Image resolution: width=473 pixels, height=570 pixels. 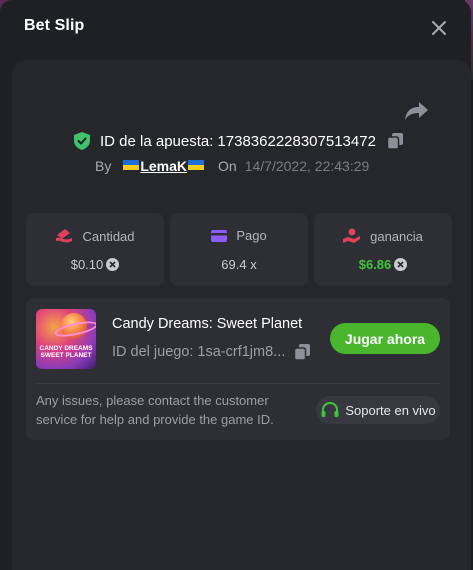 I want to click on close-icon, so click(x=439, y=28).